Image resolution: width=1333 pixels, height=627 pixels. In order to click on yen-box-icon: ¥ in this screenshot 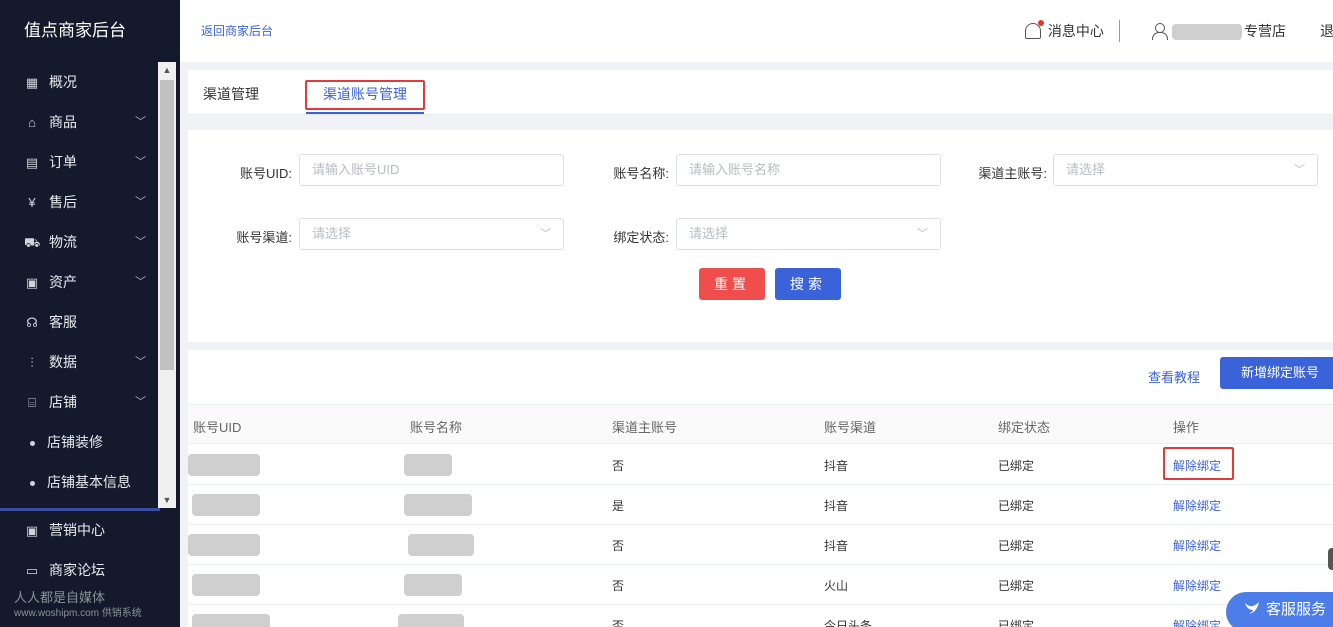, I will do `click(32, 202)`.